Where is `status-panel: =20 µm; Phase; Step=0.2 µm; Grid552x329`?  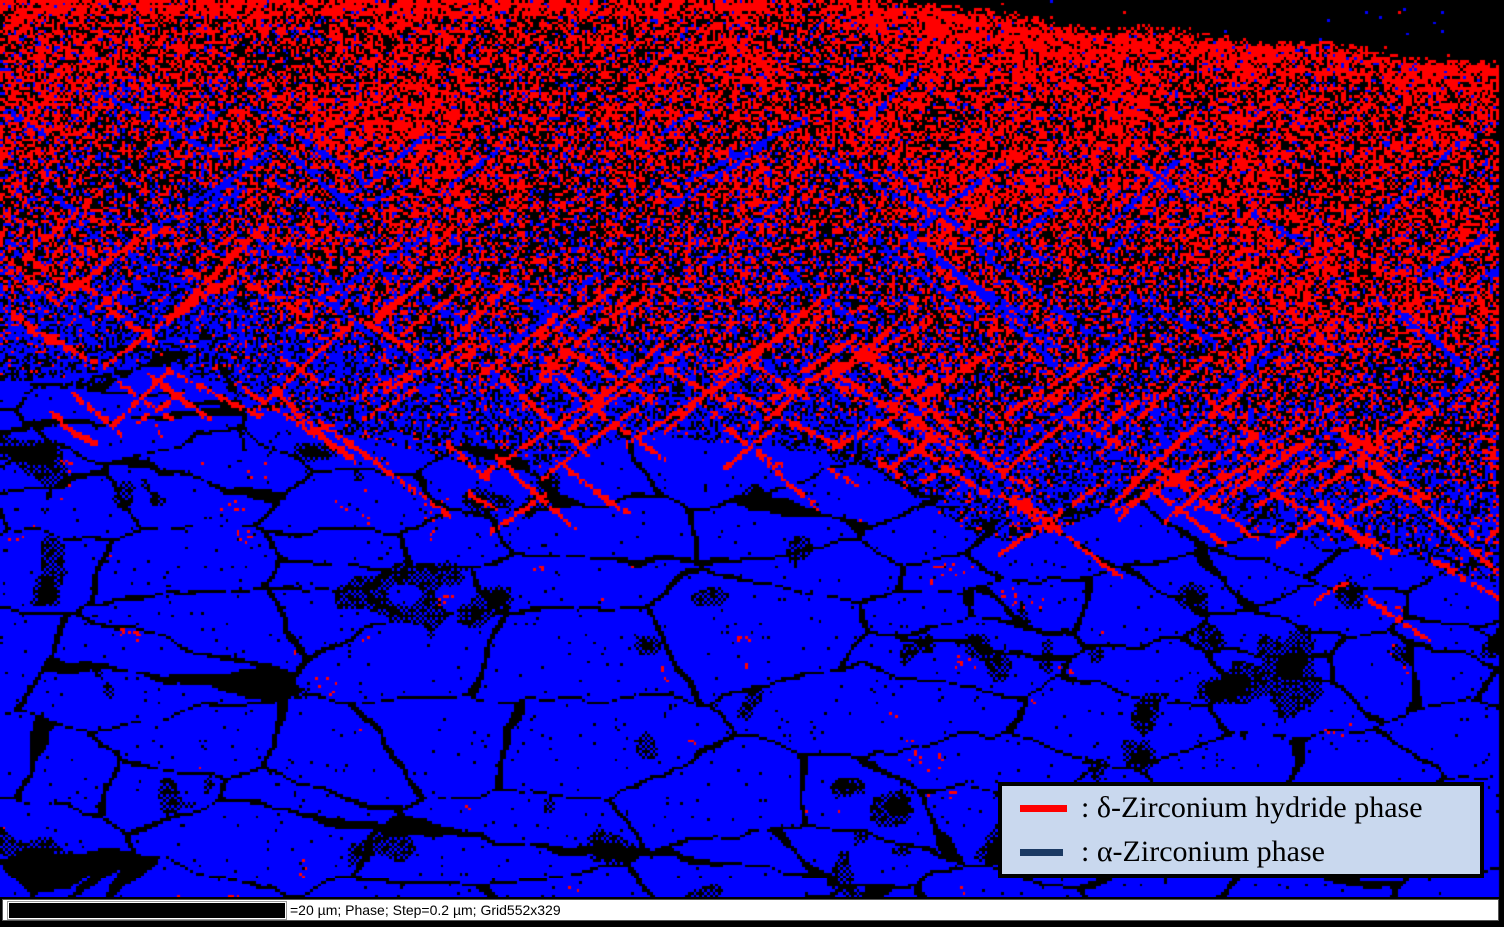 status-panel: =20 µm; Phase; Step=0.2 µm; Grid552x329 is located at coordinates (750, 910).